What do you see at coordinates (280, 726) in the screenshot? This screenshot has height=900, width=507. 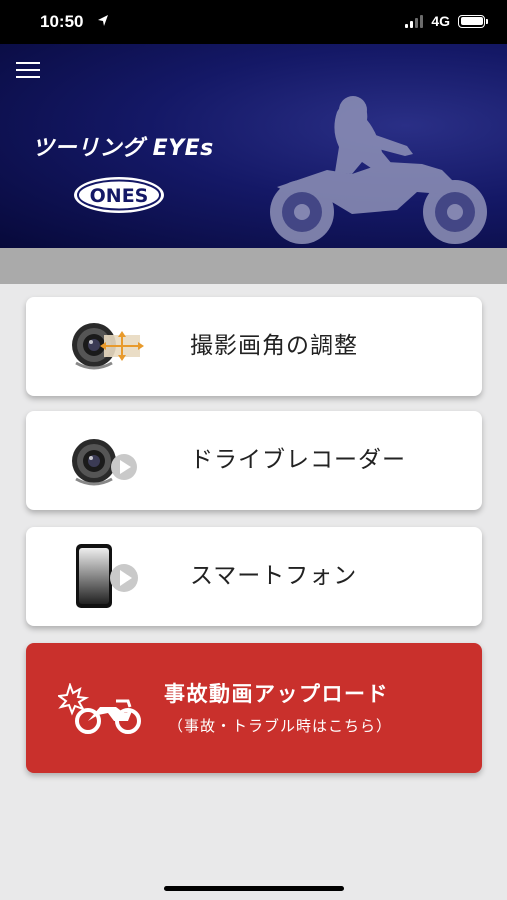 I see `accident-upload-subtitle: （事故・トラブル時はこちら）` at bounding box center [280, 726].